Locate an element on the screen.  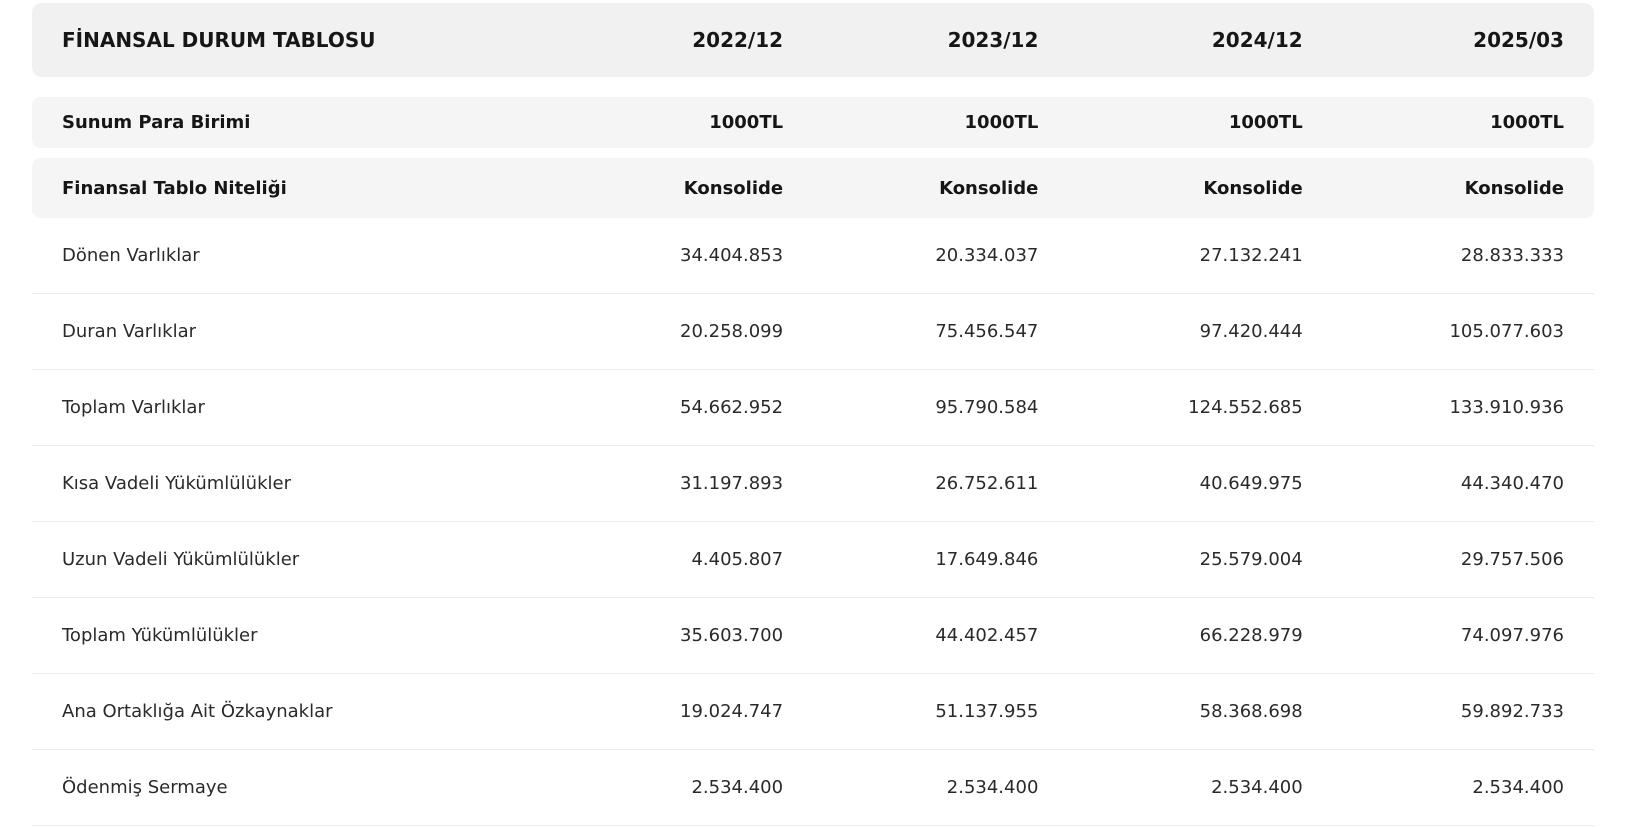
row-value: 27.132.241 is located at coordinates (1251, 255).